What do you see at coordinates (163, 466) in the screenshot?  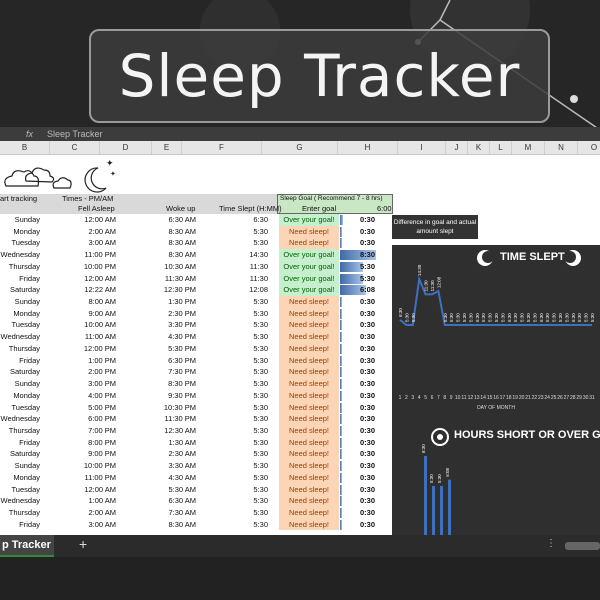 I see `woke-up-cell: 3:30 AM` at bounding box center [163, 466].